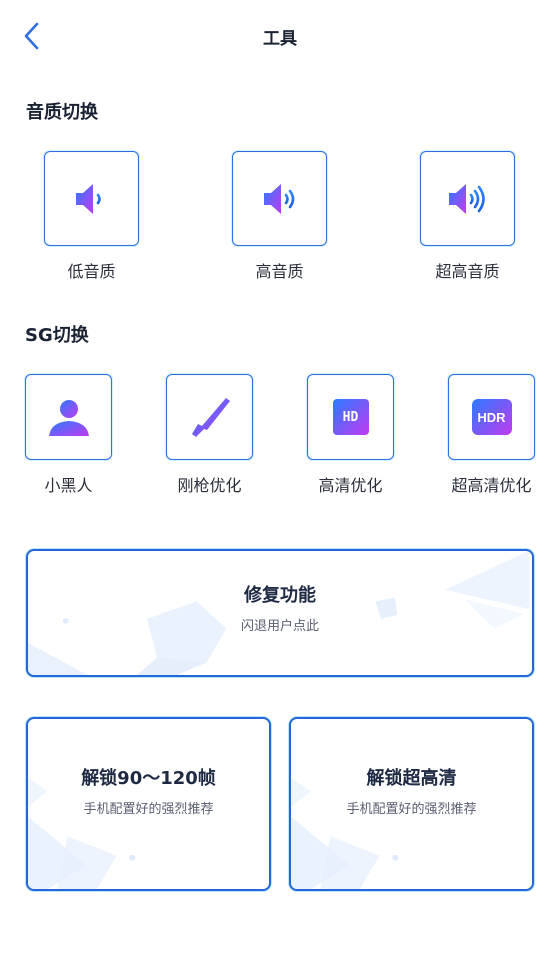  I want to click on repair-card-title: 修复功能, so click(280, 595).